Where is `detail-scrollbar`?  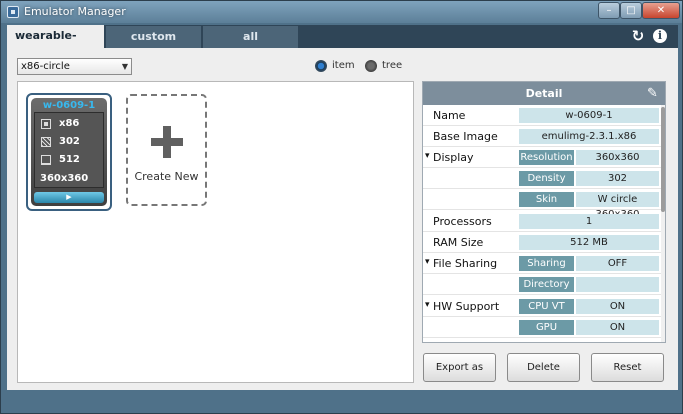 detail-scrollbar is located at coordinates (663, 223).